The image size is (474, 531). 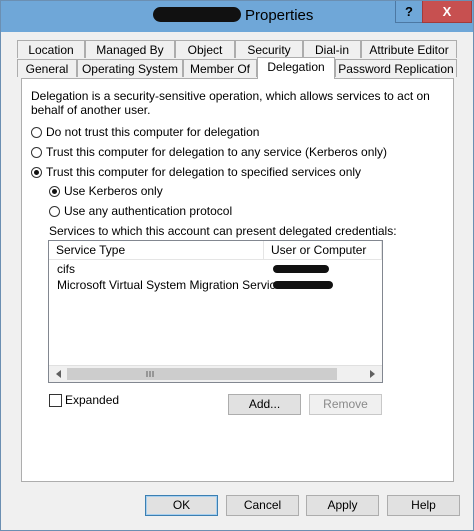 I want to click on radio-kerberos-only, so click(x=54, y=191).